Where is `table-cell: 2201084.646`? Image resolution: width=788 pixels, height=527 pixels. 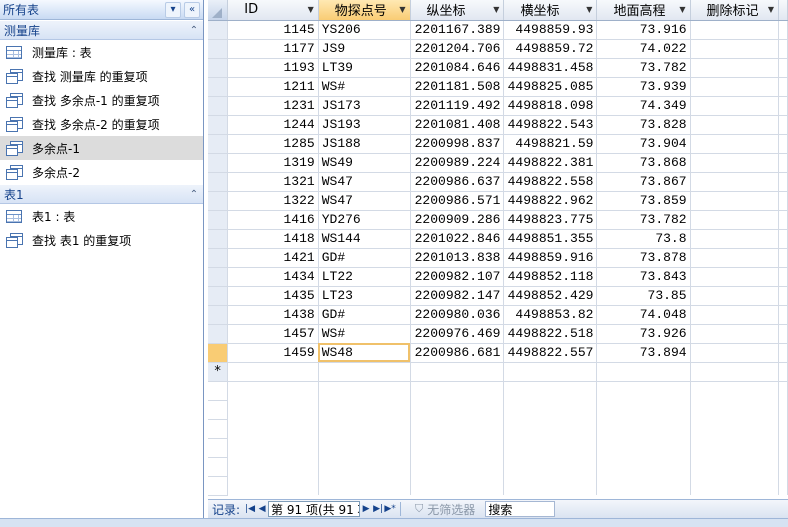
table-cell: 2201084.646 is located at coordinates (457, 68).